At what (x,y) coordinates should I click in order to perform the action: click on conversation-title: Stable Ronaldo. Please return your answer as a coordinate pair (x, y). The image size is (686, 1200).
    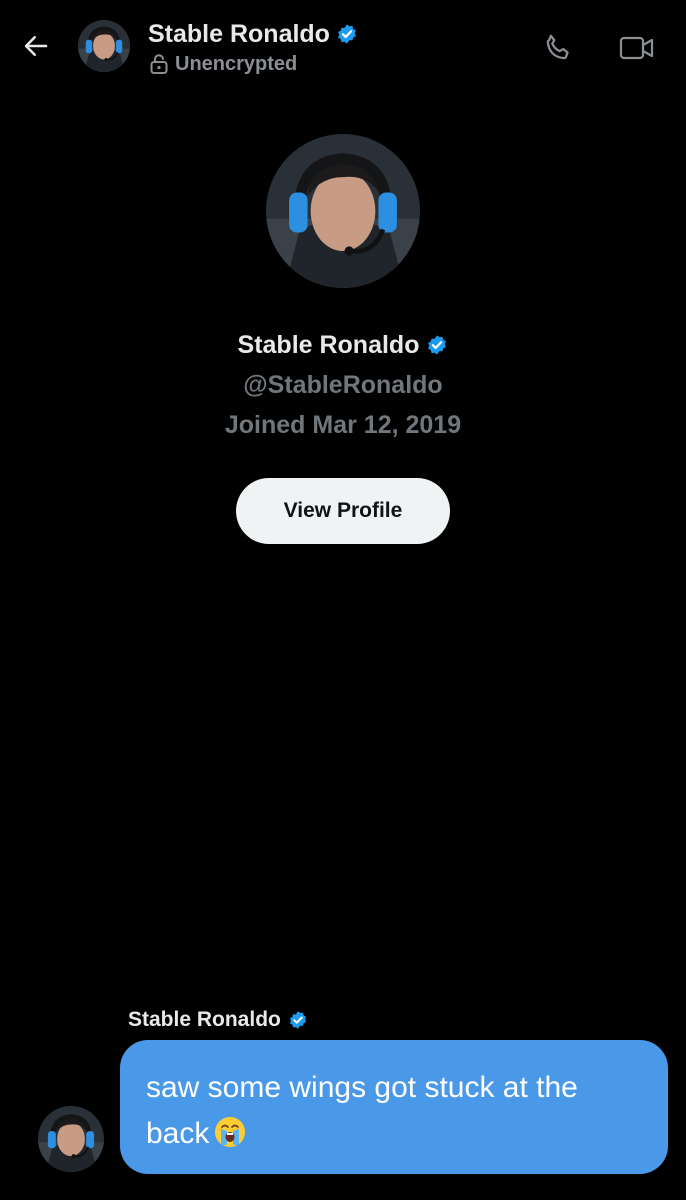
    Looking at the image, I should click on (253, 34).